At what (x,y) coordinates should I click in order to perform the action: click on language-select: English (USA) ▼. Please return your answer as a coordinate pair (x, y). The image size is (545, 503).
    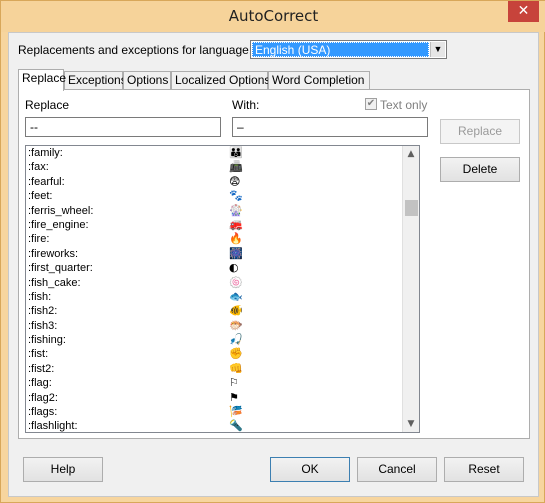
    Looking at the image, I should click on (348, 49).